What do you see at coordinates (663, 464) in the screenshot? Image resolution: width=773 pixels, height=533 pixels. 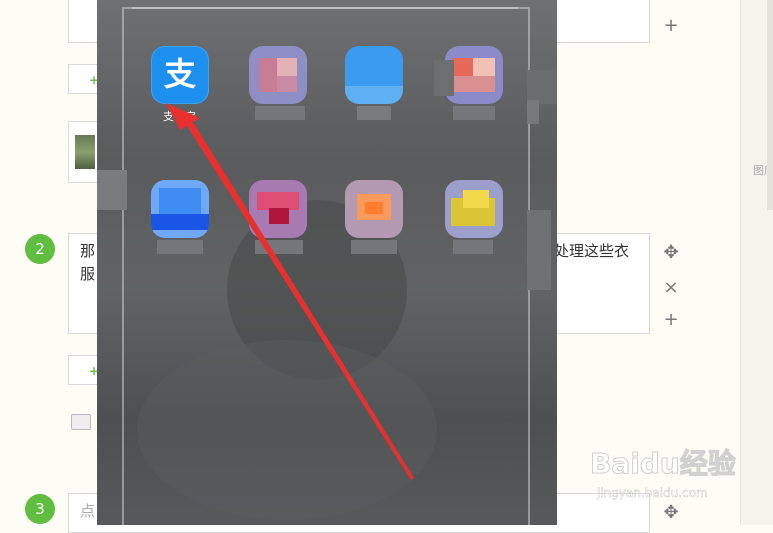 I see `watermark-brand: Baidu经验` at bounding box center [663, 464].